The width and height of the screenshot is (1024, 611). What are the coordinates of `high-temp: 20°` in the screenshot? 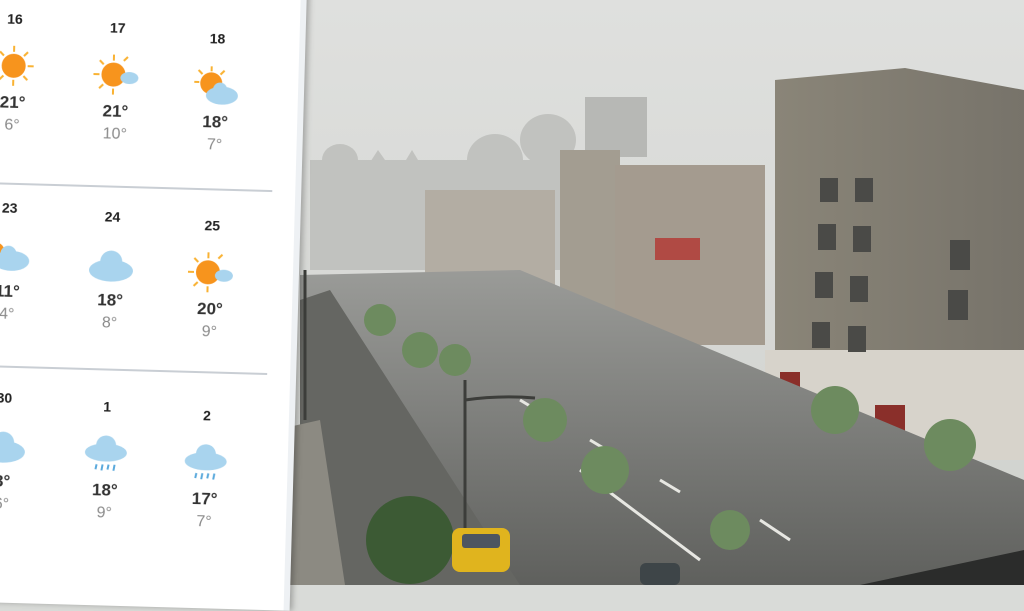 It's located at (210, 309).